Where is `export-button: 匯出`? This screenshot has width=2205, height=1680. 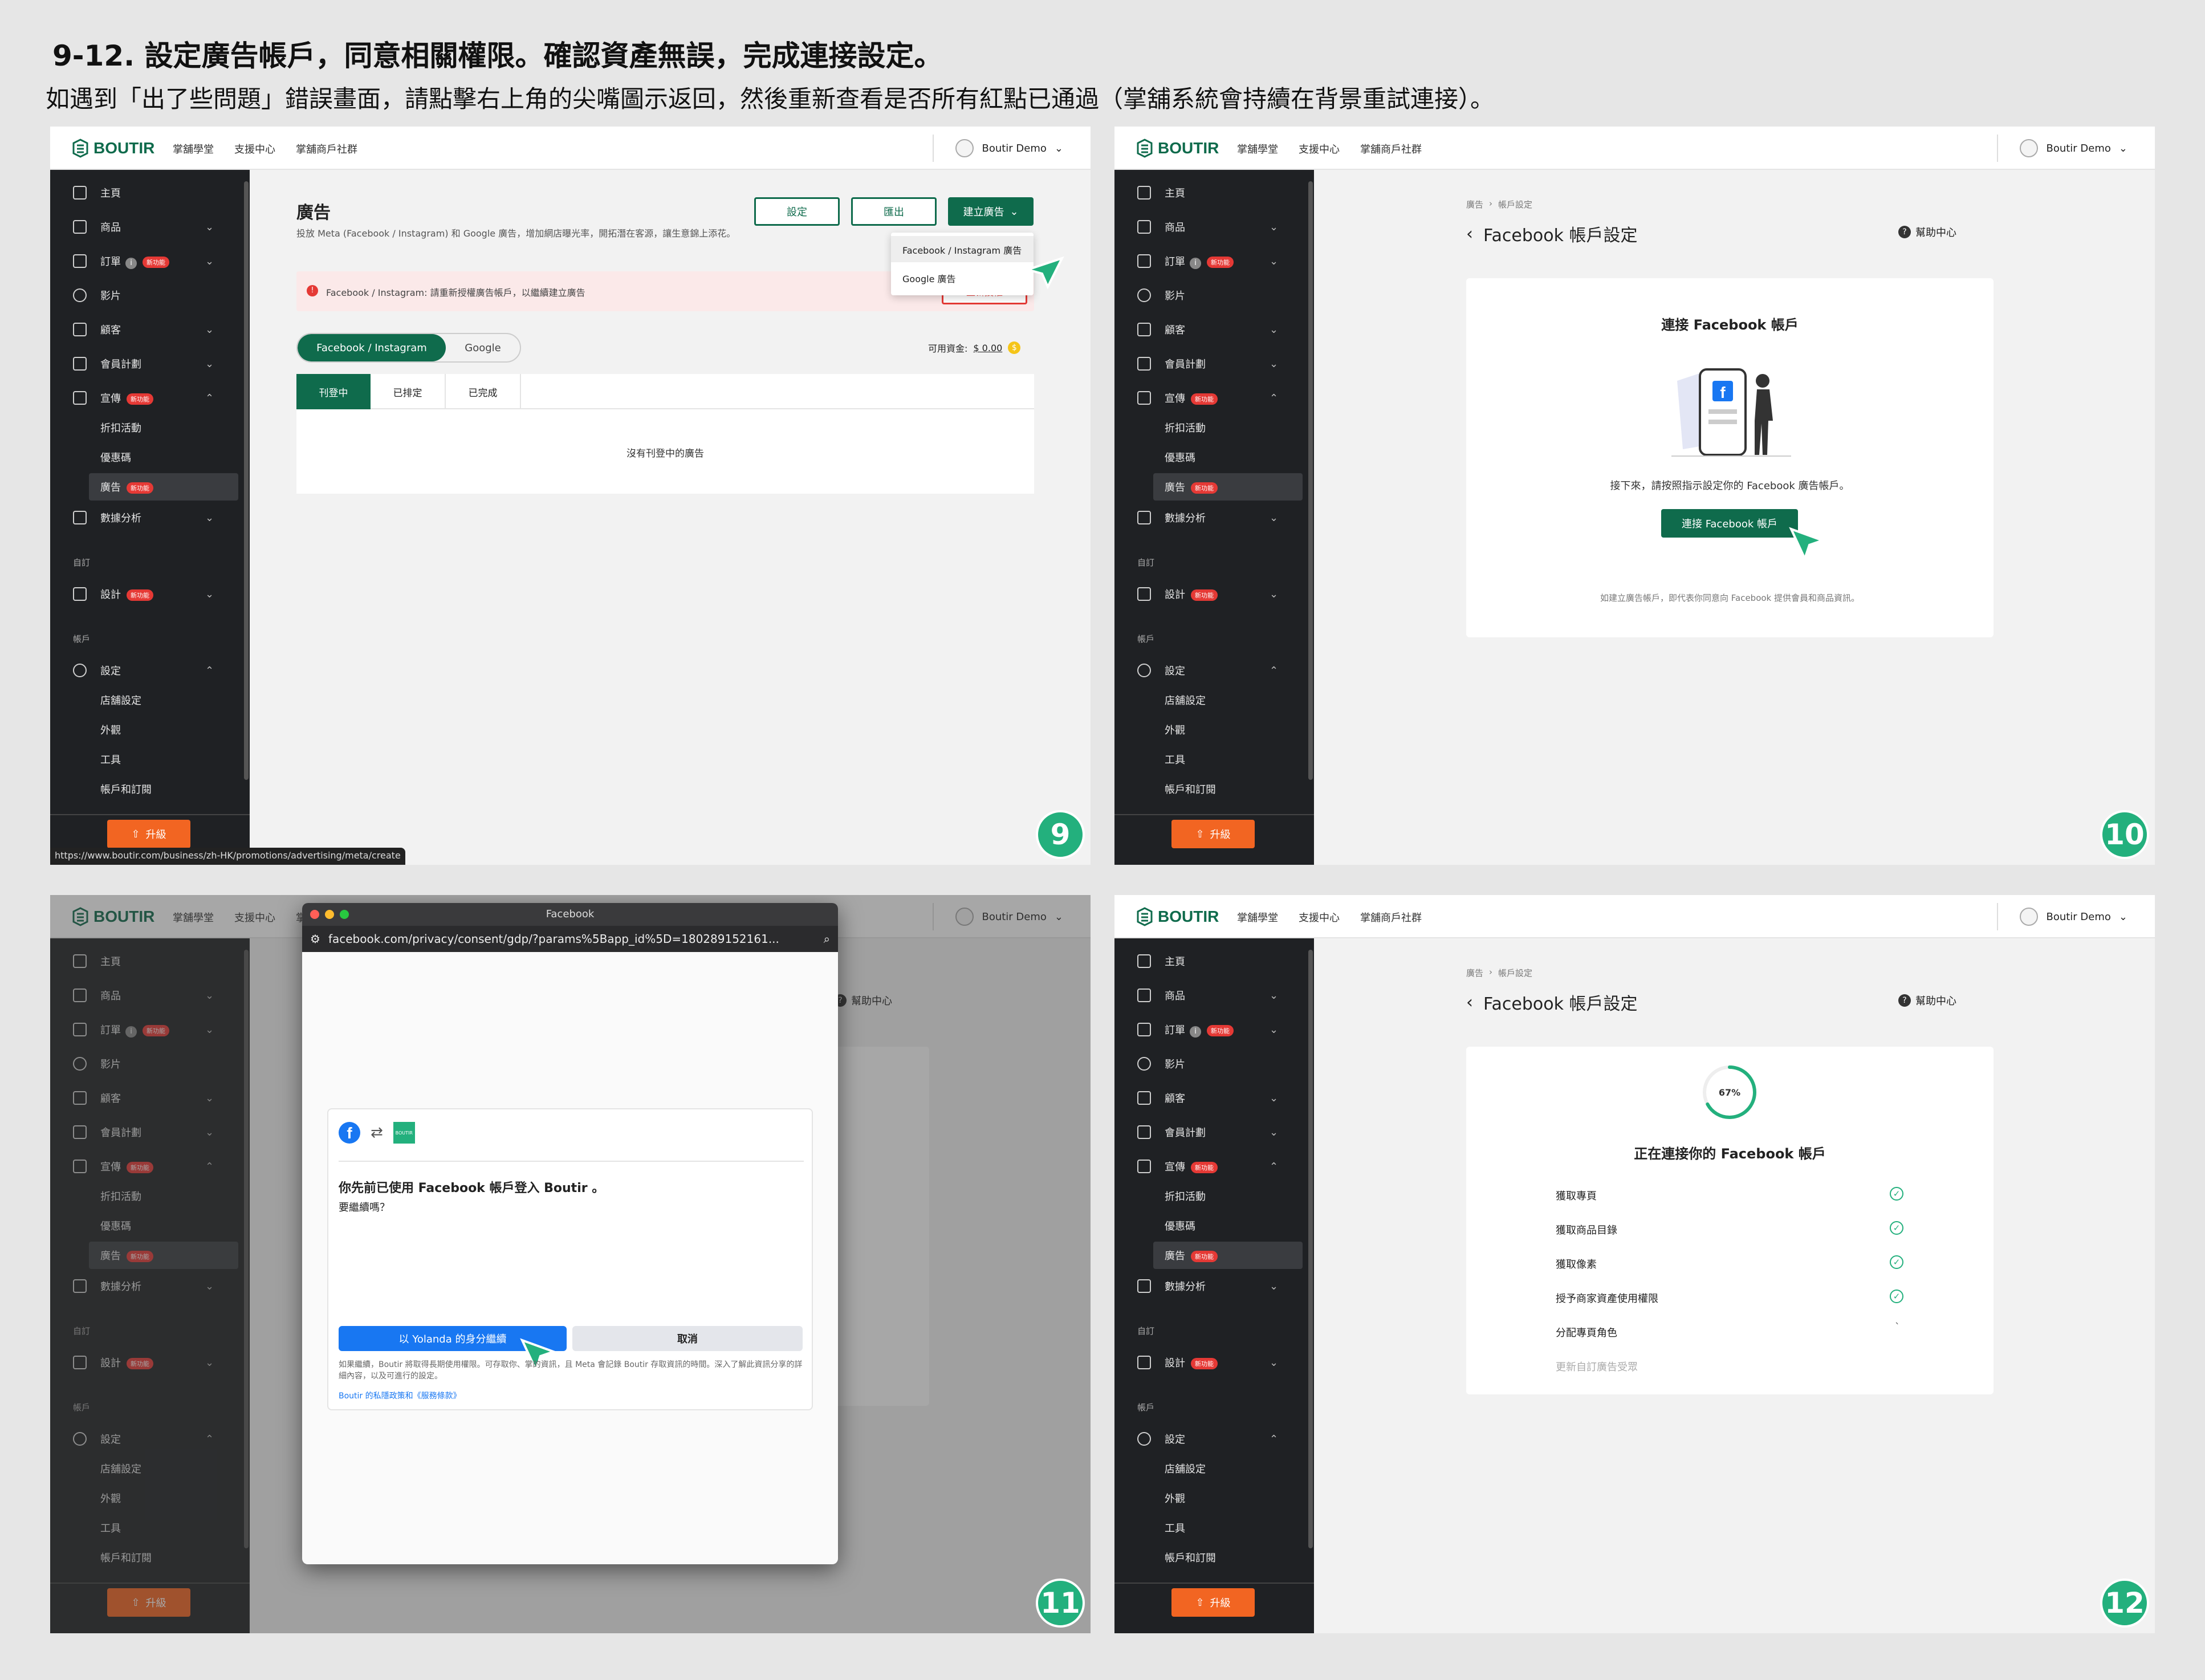
export-button: 匯出 is located at coordinates (894, 212).